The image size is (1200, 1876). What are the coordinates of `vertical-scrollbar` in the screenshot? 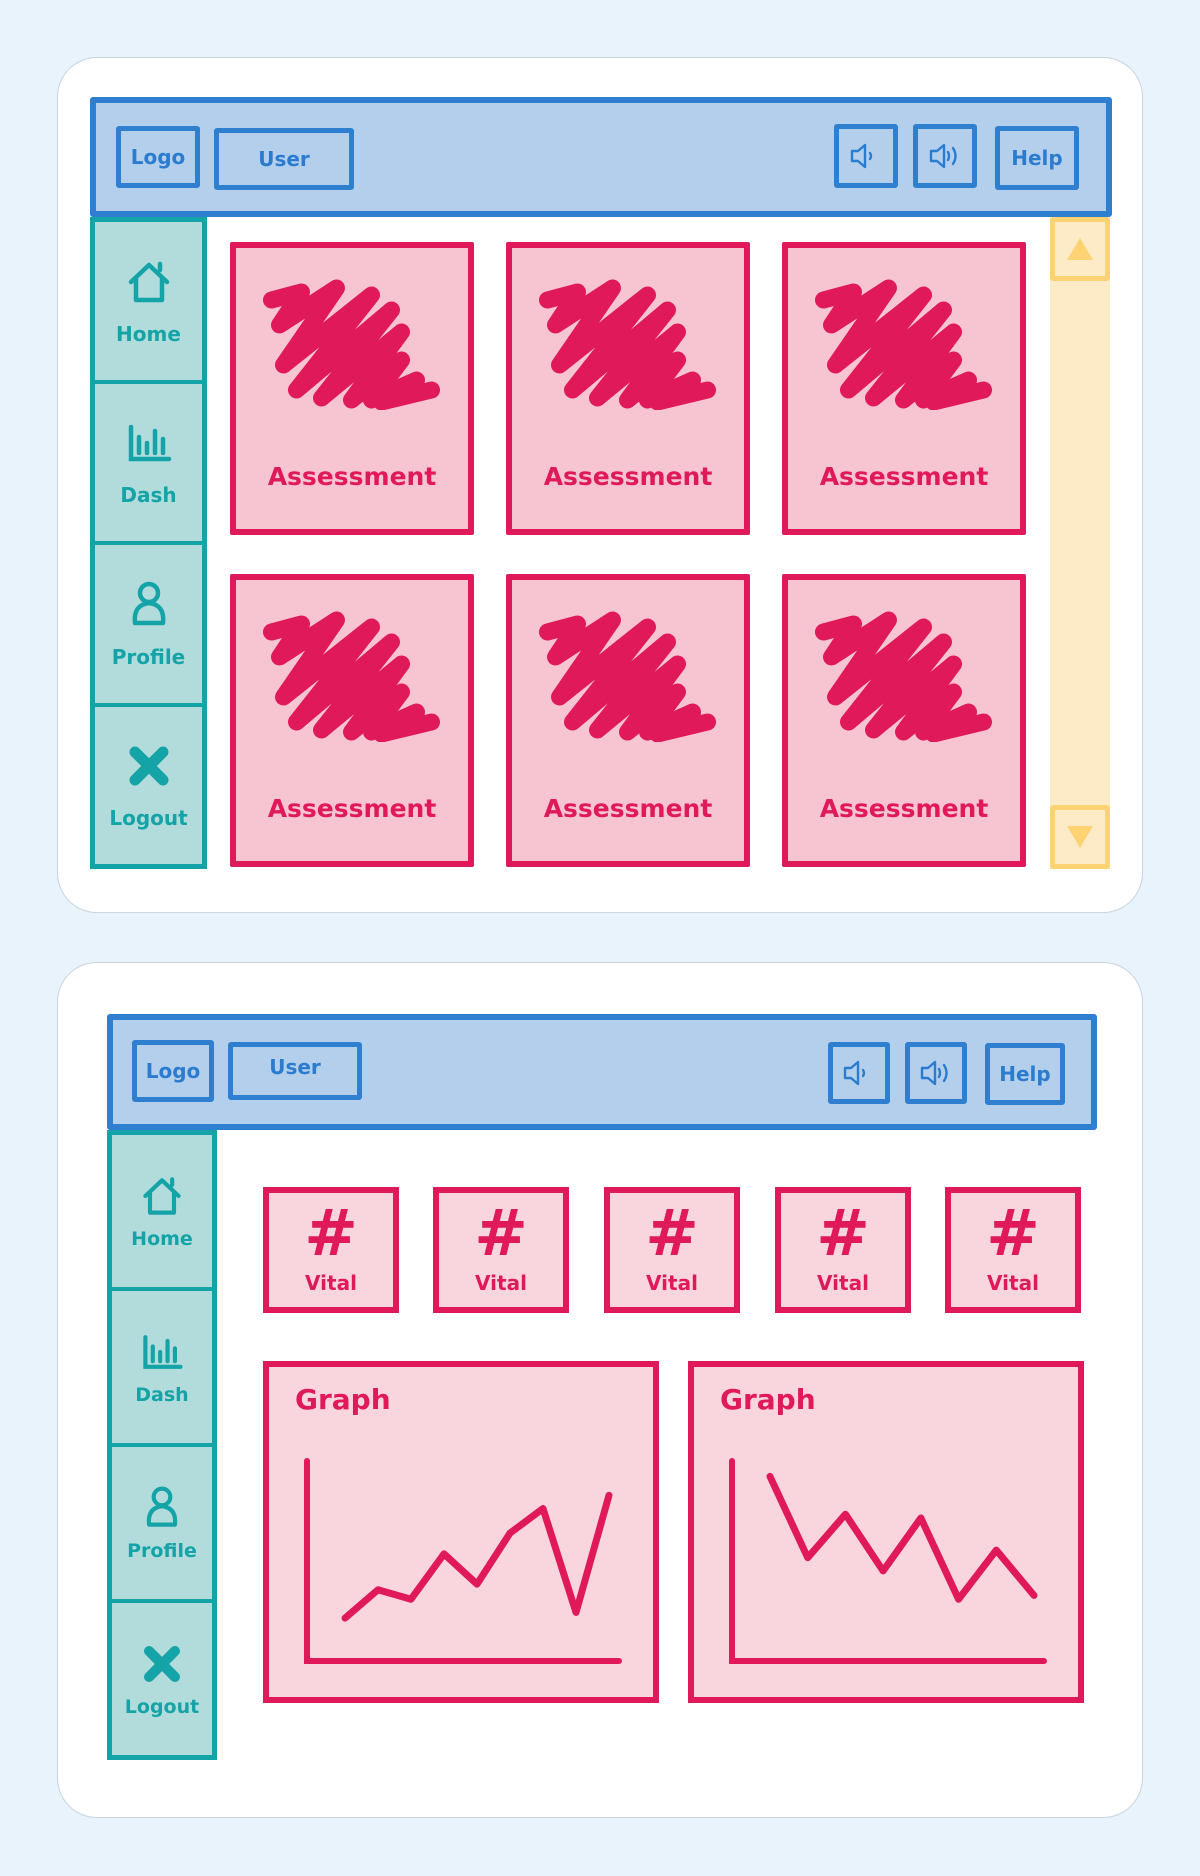 It's located at (1080, 543).